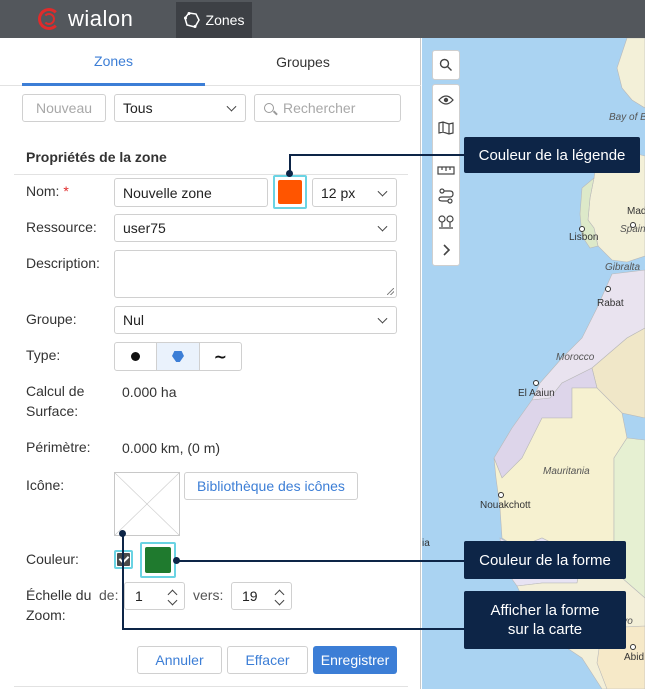  I want to click on nav-zones: Zones, so click(214, 20).